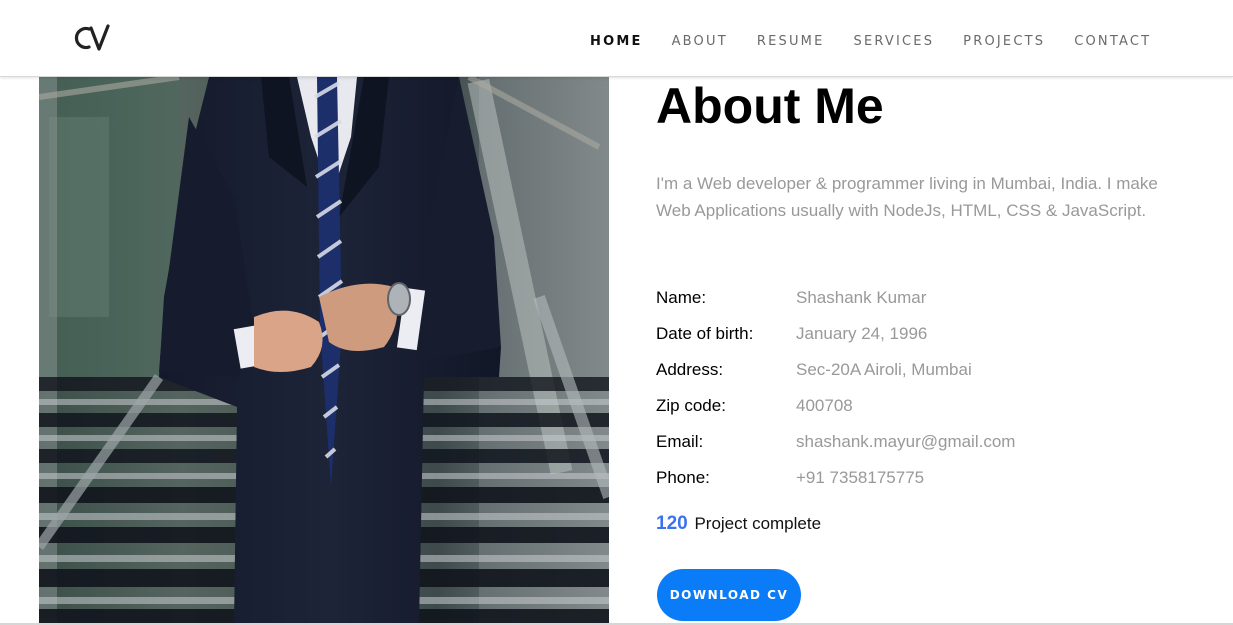  I want to click on info-value: Shashank Kumar, so click(861, 297).